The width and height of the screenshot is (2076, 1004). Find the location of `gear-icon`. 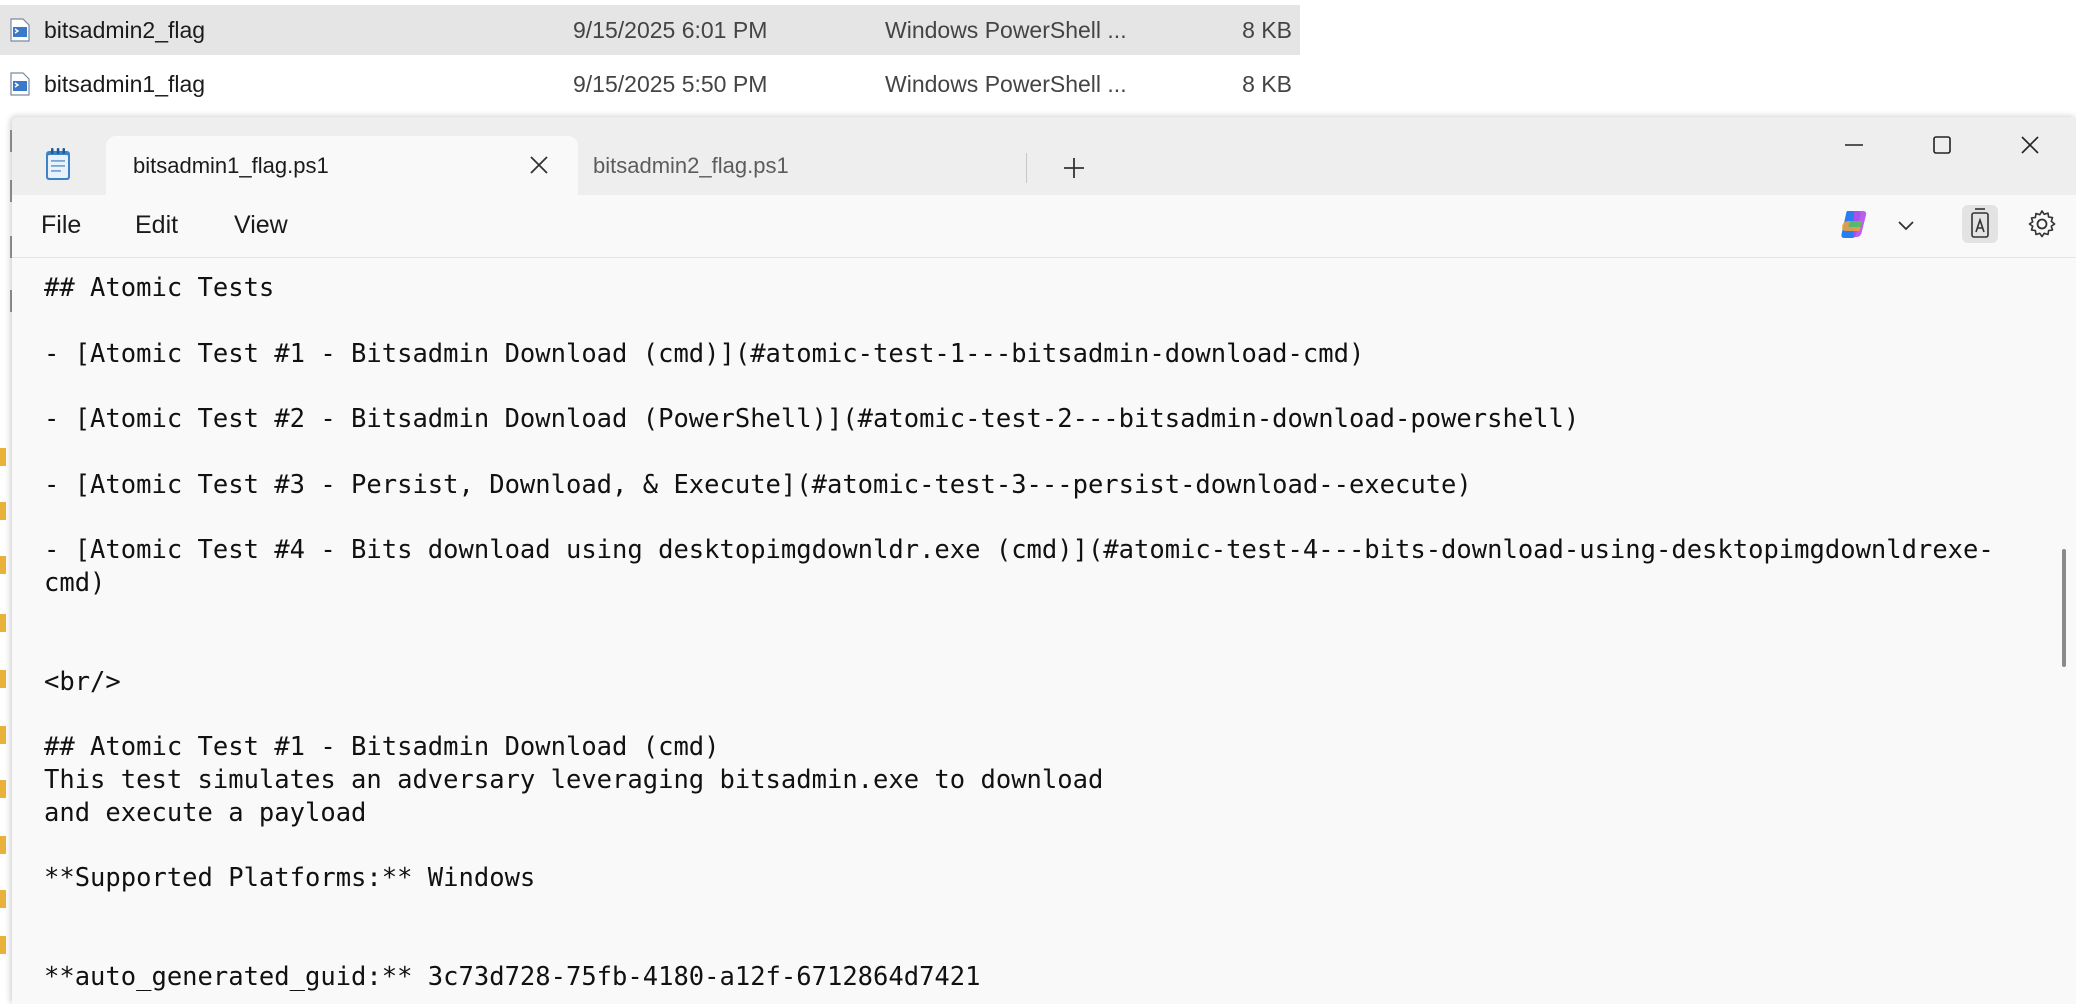

gear-icon is located at coordinates (2042, 224).